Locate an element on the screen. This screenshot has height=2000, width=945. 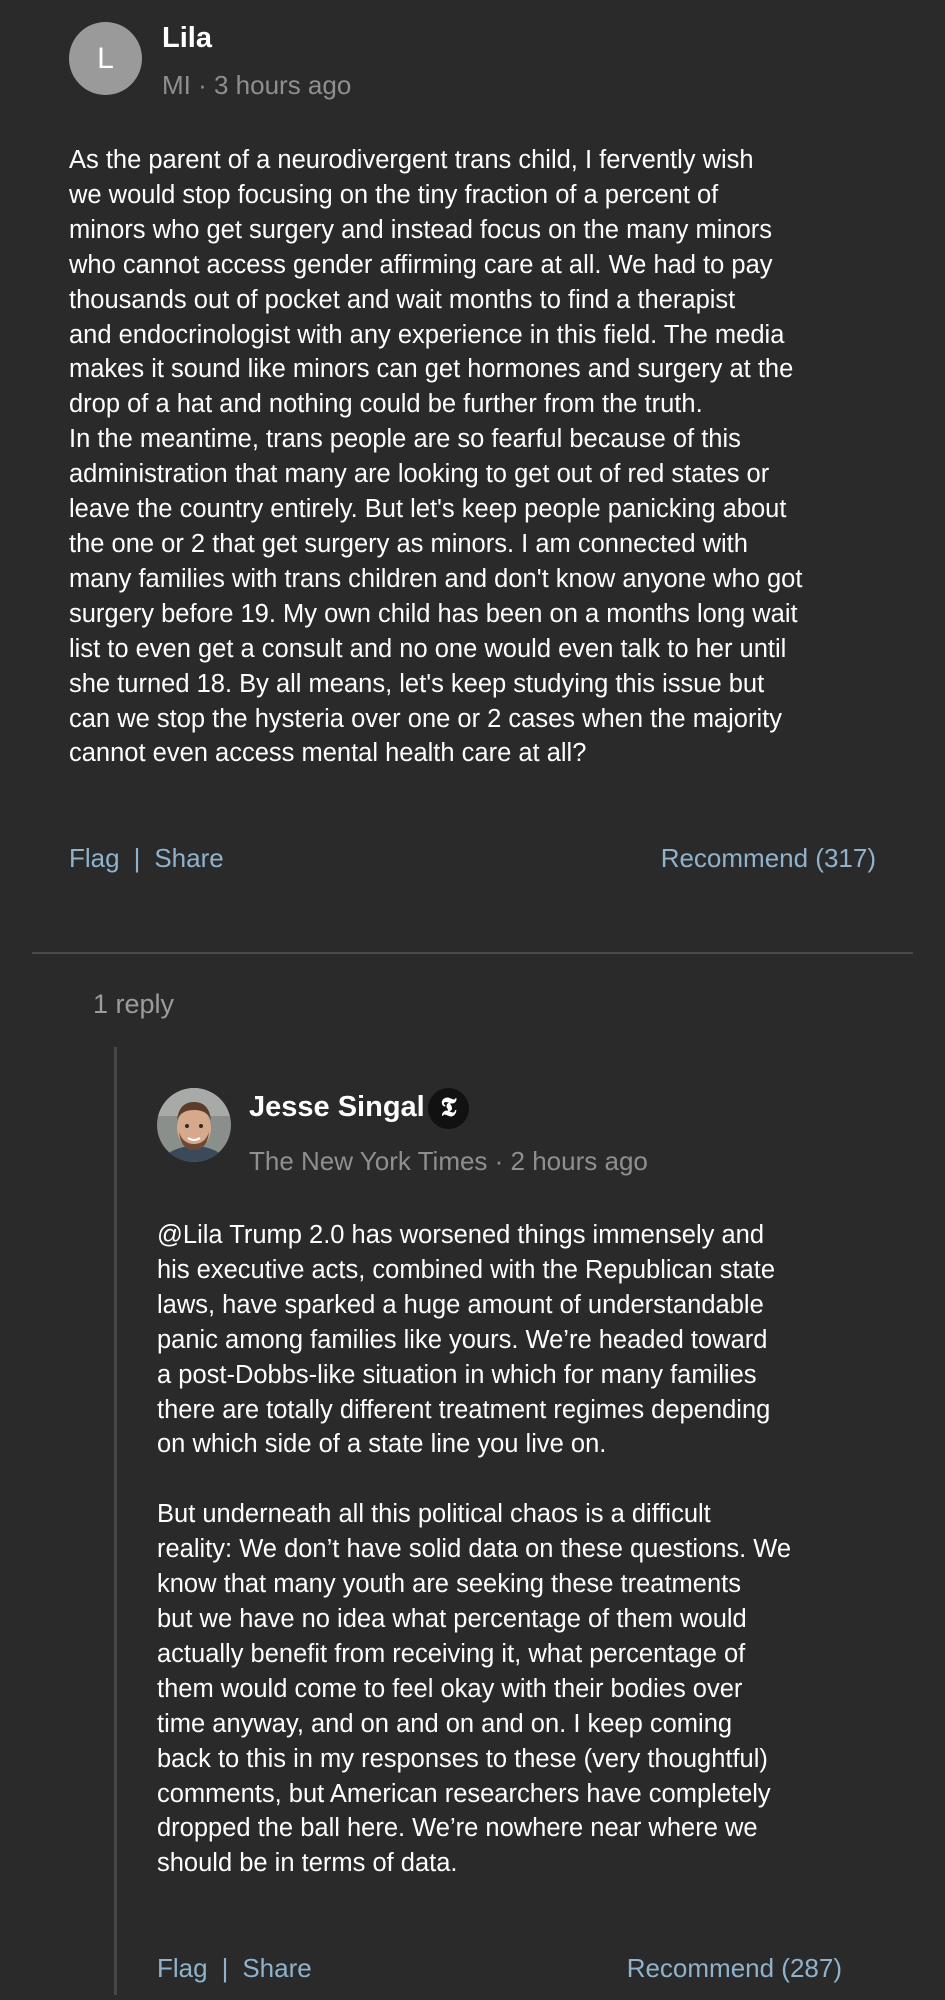
avatar is located at coordinates (194, 1125).